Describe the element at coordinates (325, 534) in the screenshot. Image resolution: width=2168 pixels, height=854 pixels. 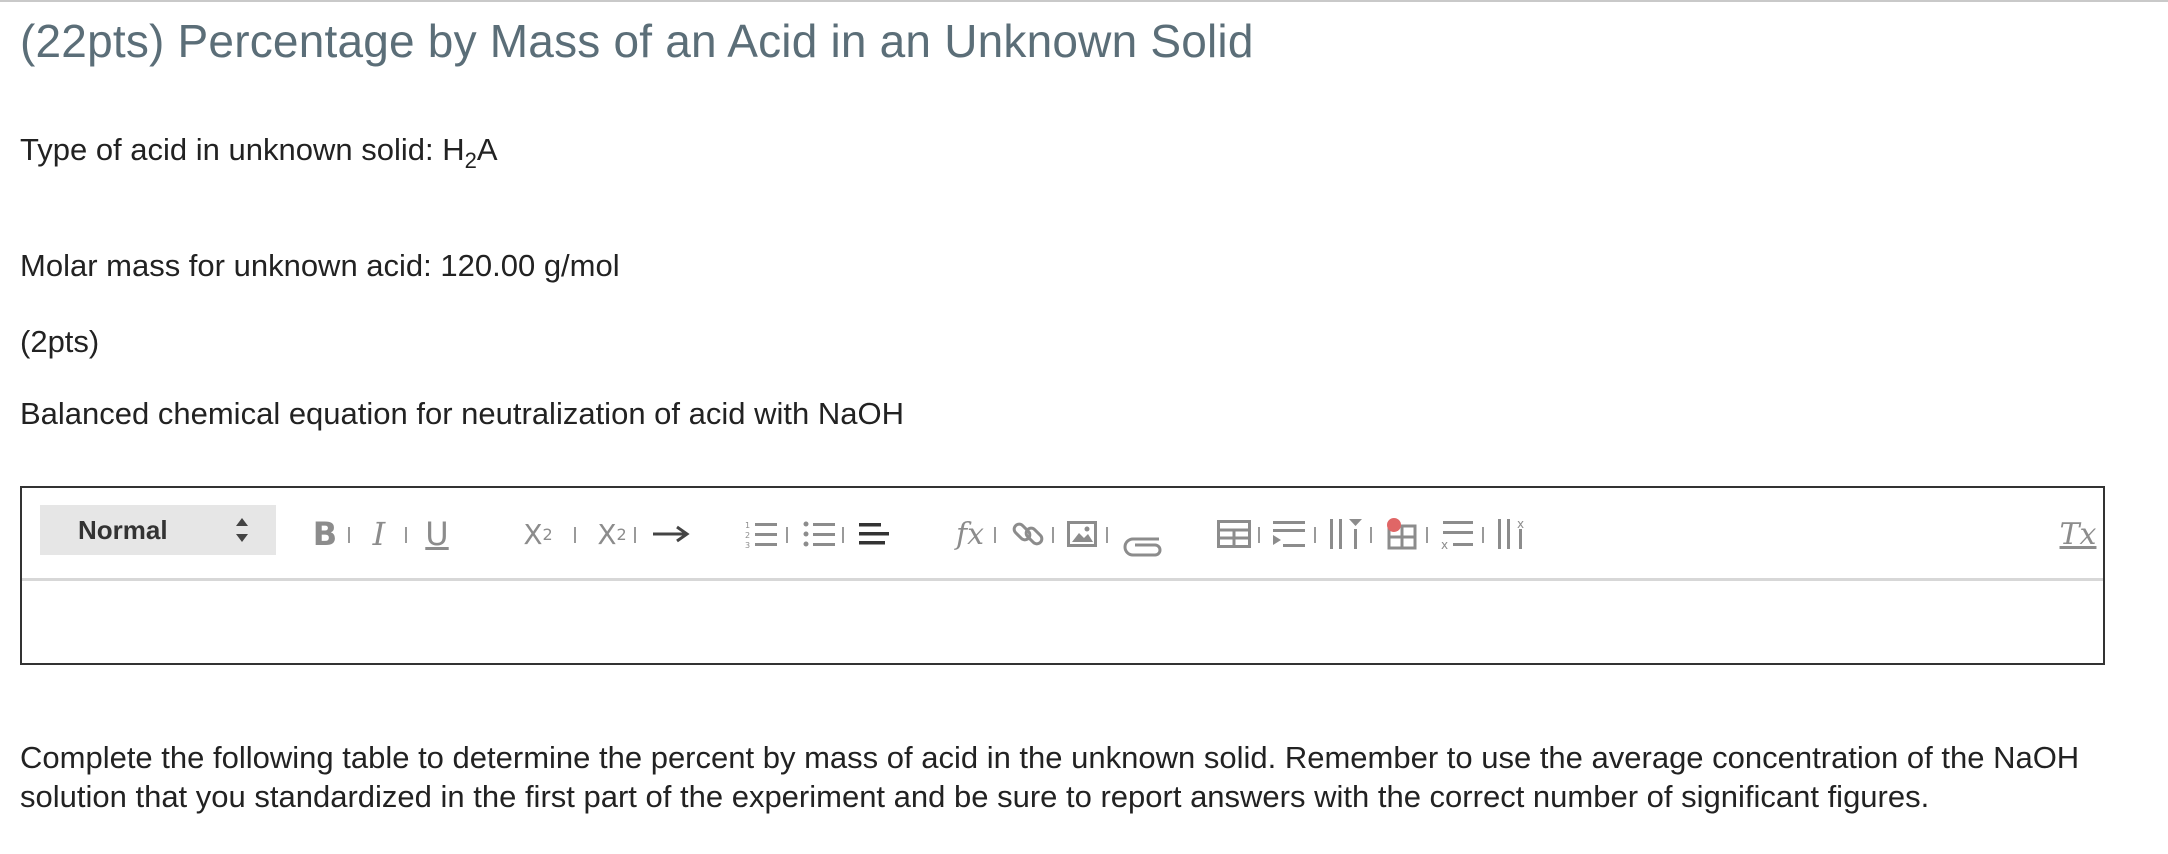
I see `bold-button: B` at that location.